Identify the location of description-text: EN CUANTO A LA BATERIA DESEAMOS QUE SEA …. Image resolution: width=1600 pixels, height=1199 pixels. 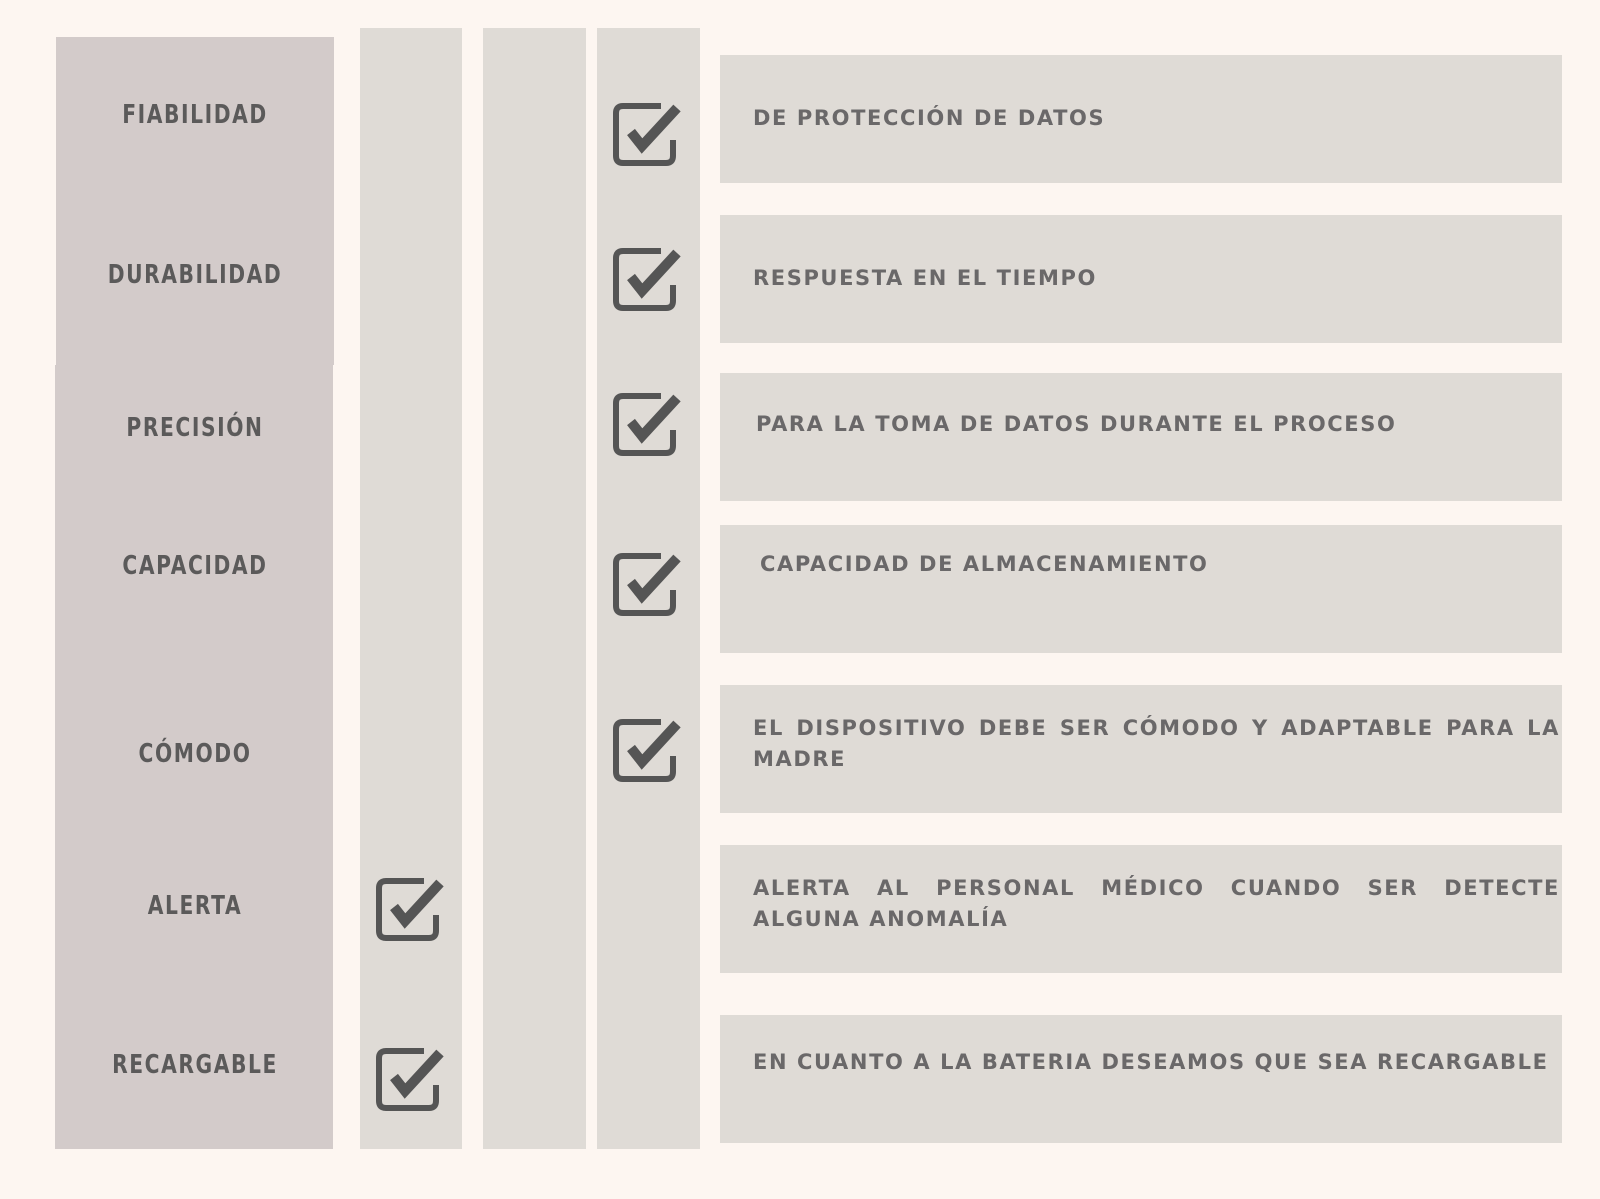
(1151, 1062).